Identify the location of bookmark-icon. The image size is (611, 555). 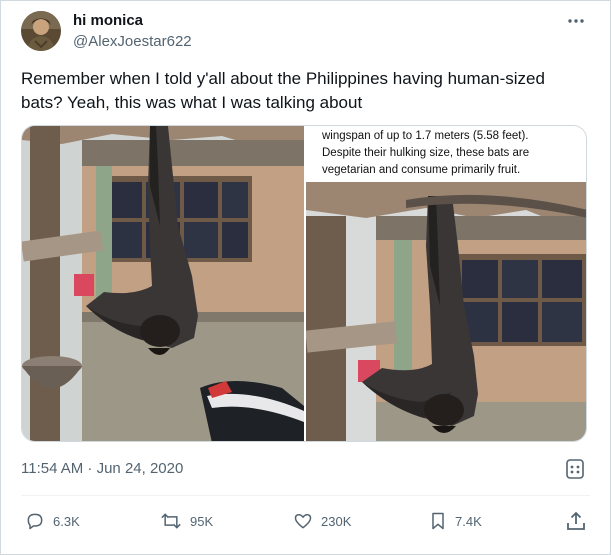
(438, 521).